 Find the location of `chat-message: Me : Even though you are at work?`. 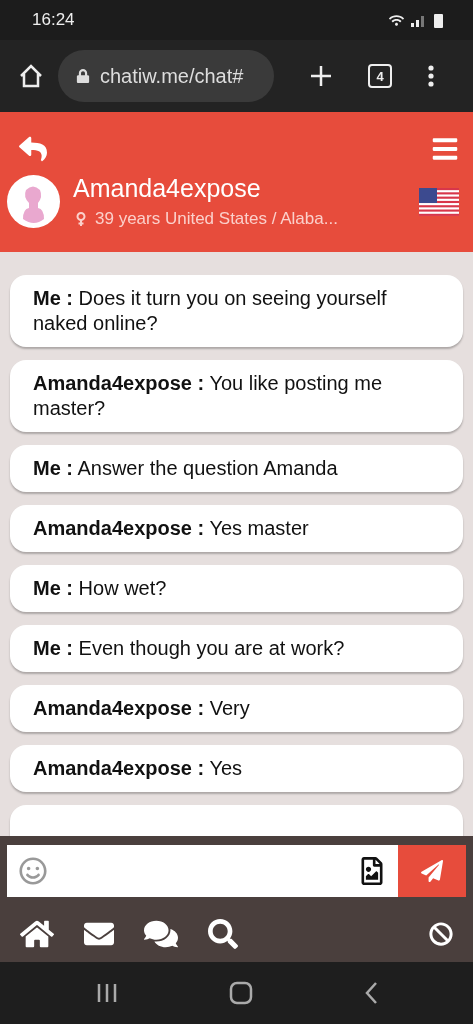

chat-message: Me : Even though you are at work? is located at coordinates (236, 648).